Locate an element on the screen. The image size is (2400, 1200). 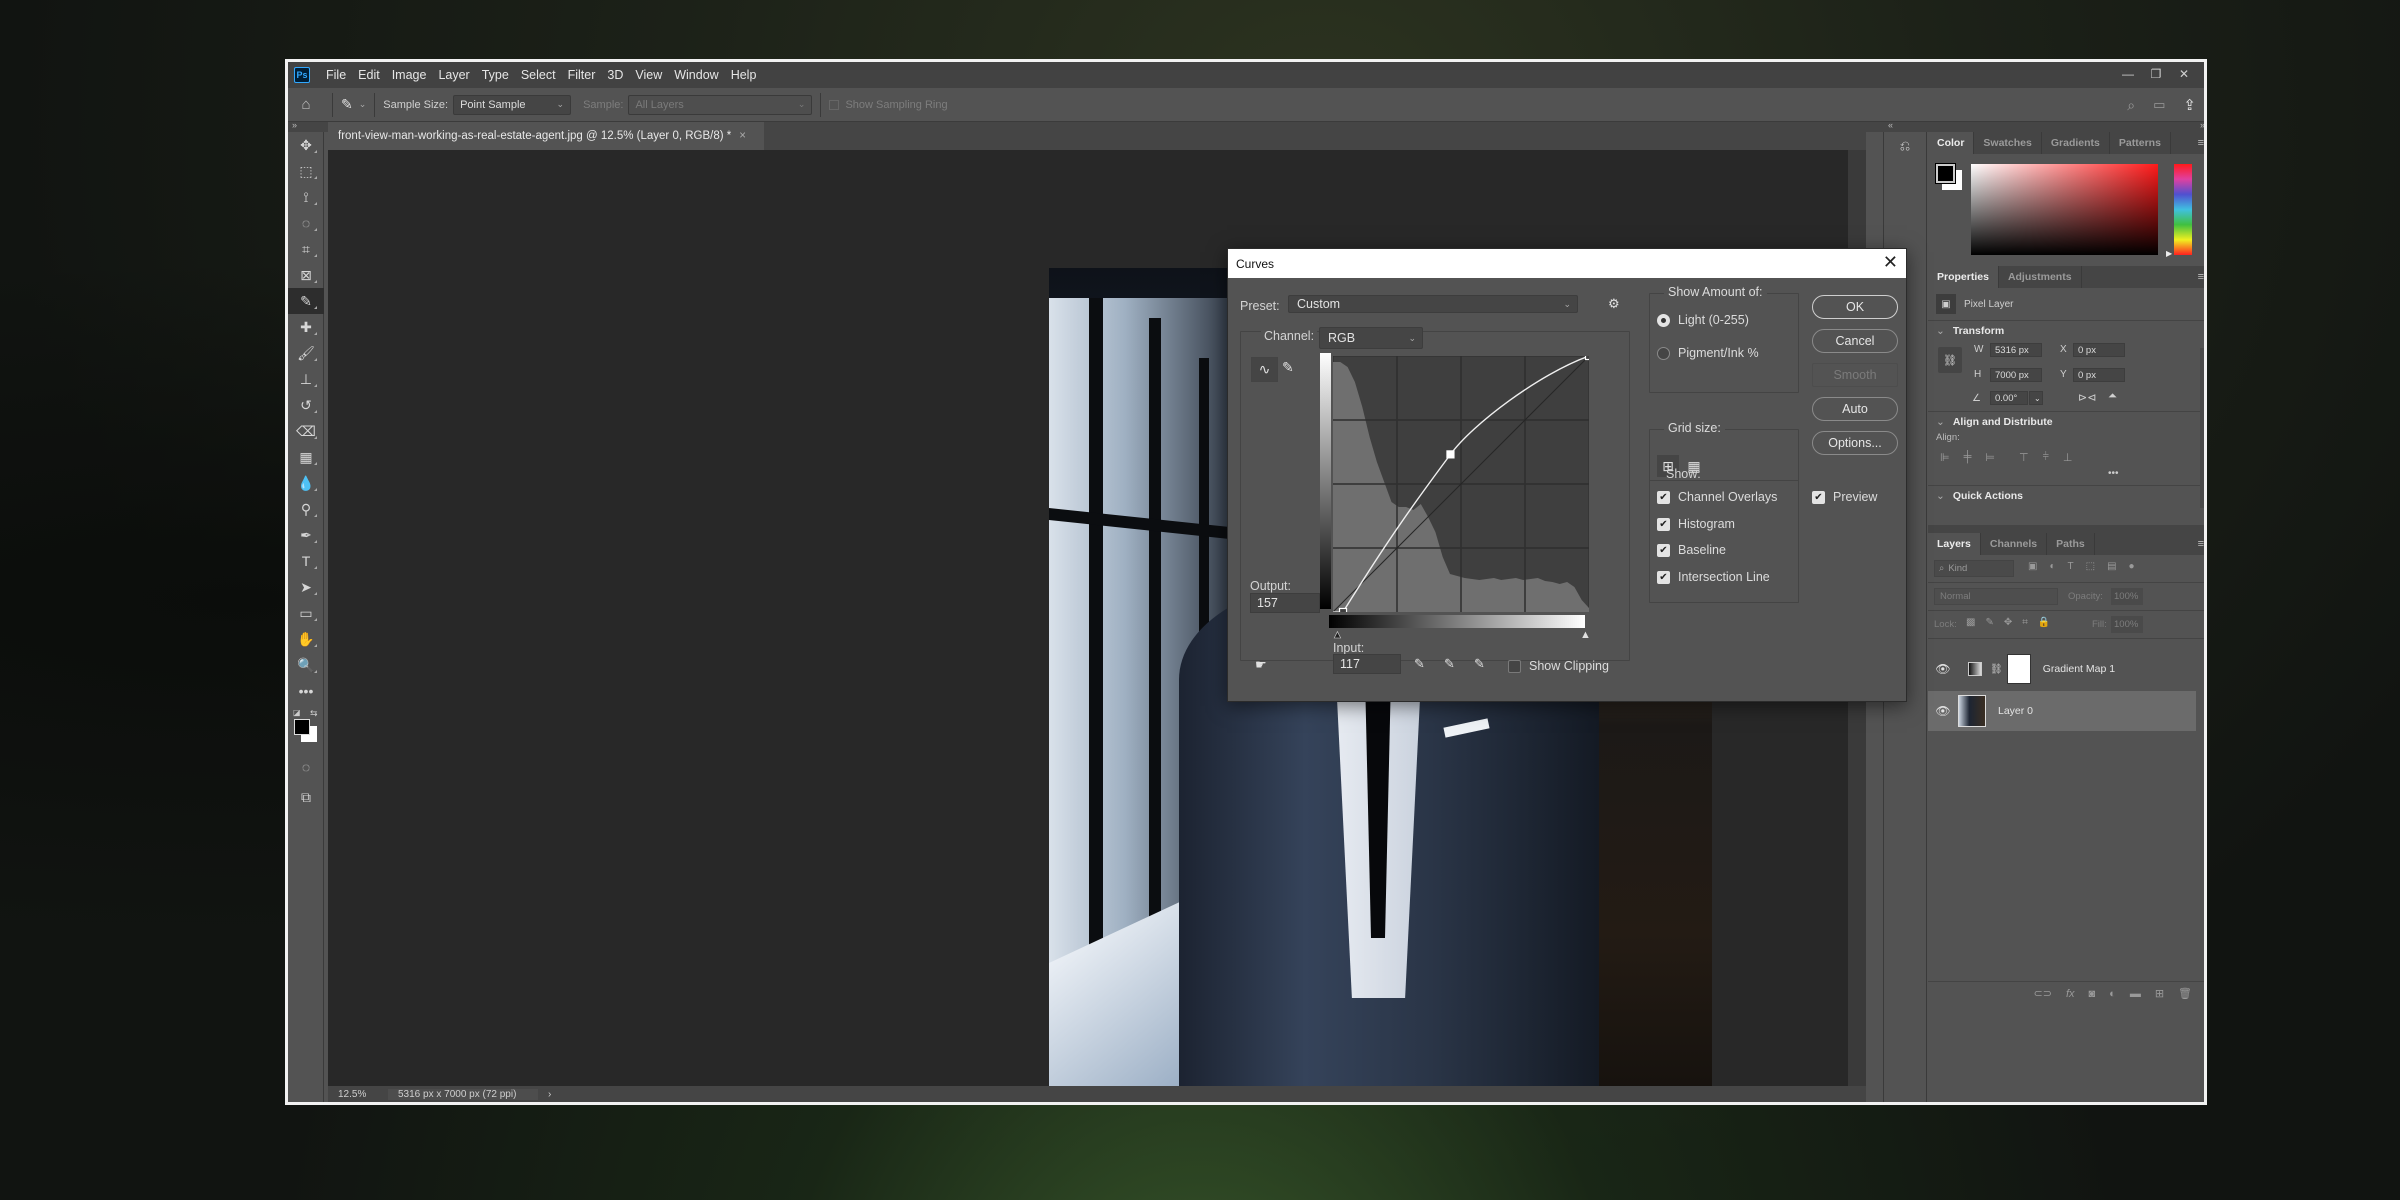
tab-swatches: Swatches is located at coordinates (2008, 143).